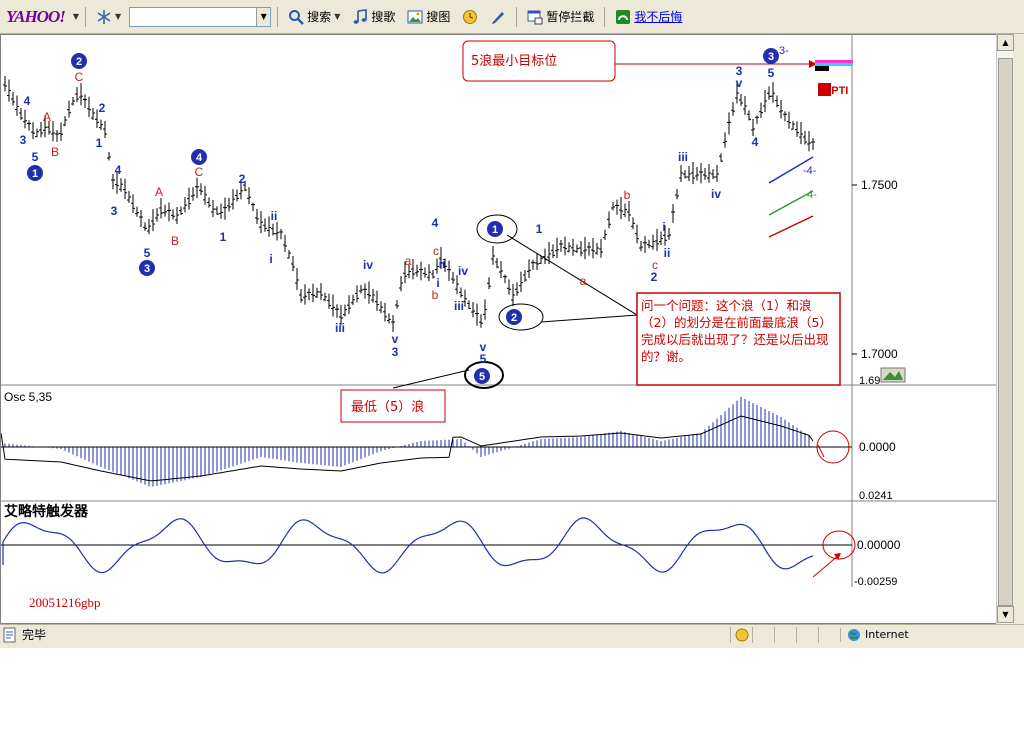  I want to click on status-text: 完毕, so click(34, 635).